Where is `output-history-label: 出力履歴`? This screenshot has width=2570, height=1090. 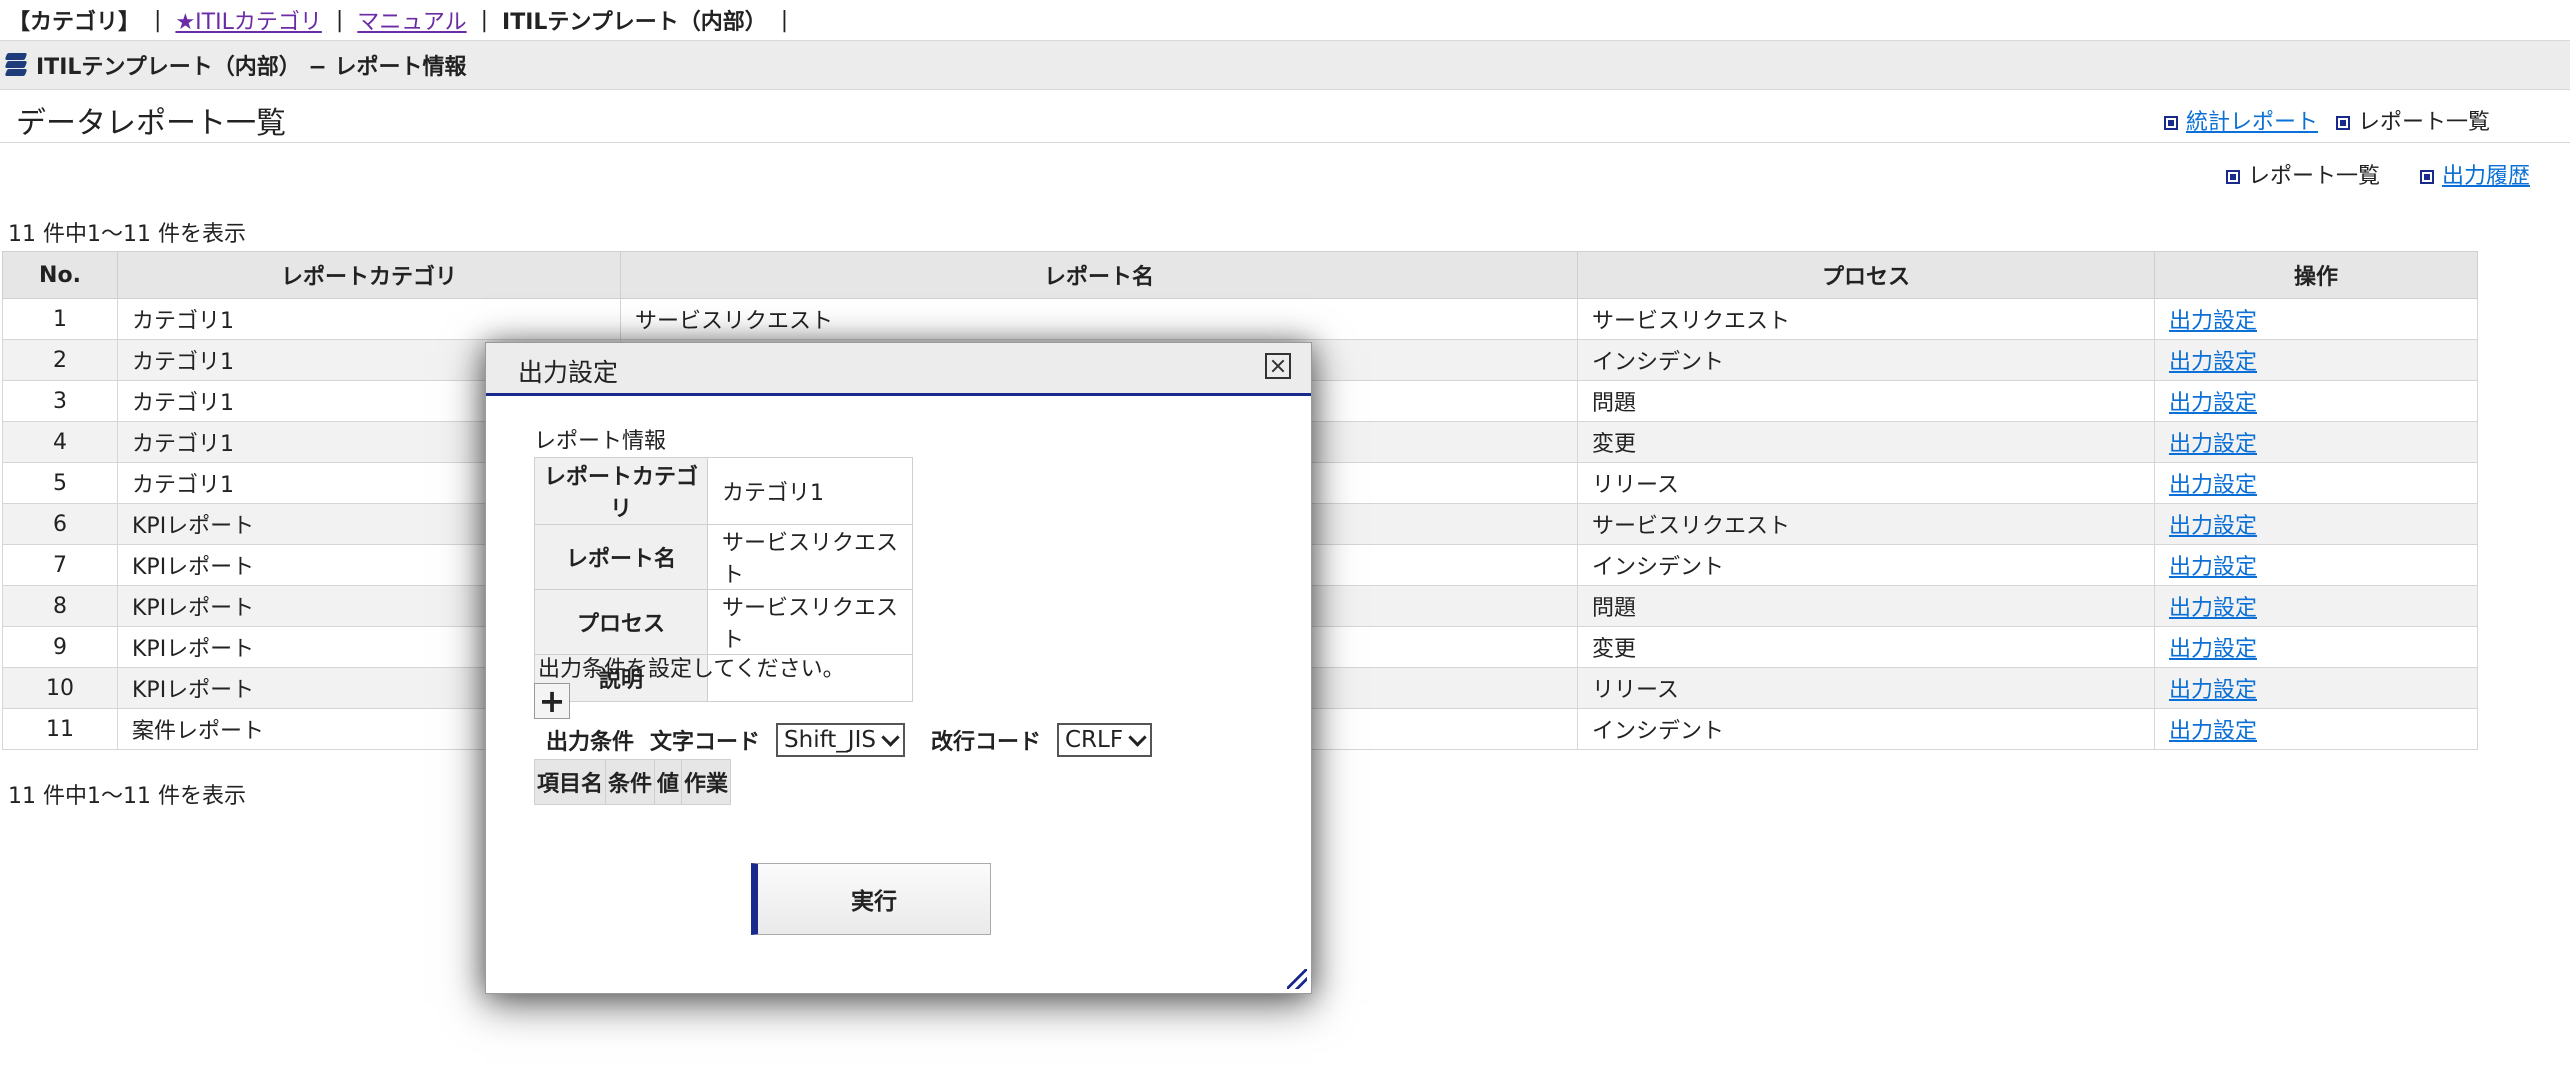 output-history-label: 出力履歴 is located at coordinates (2486, 176).